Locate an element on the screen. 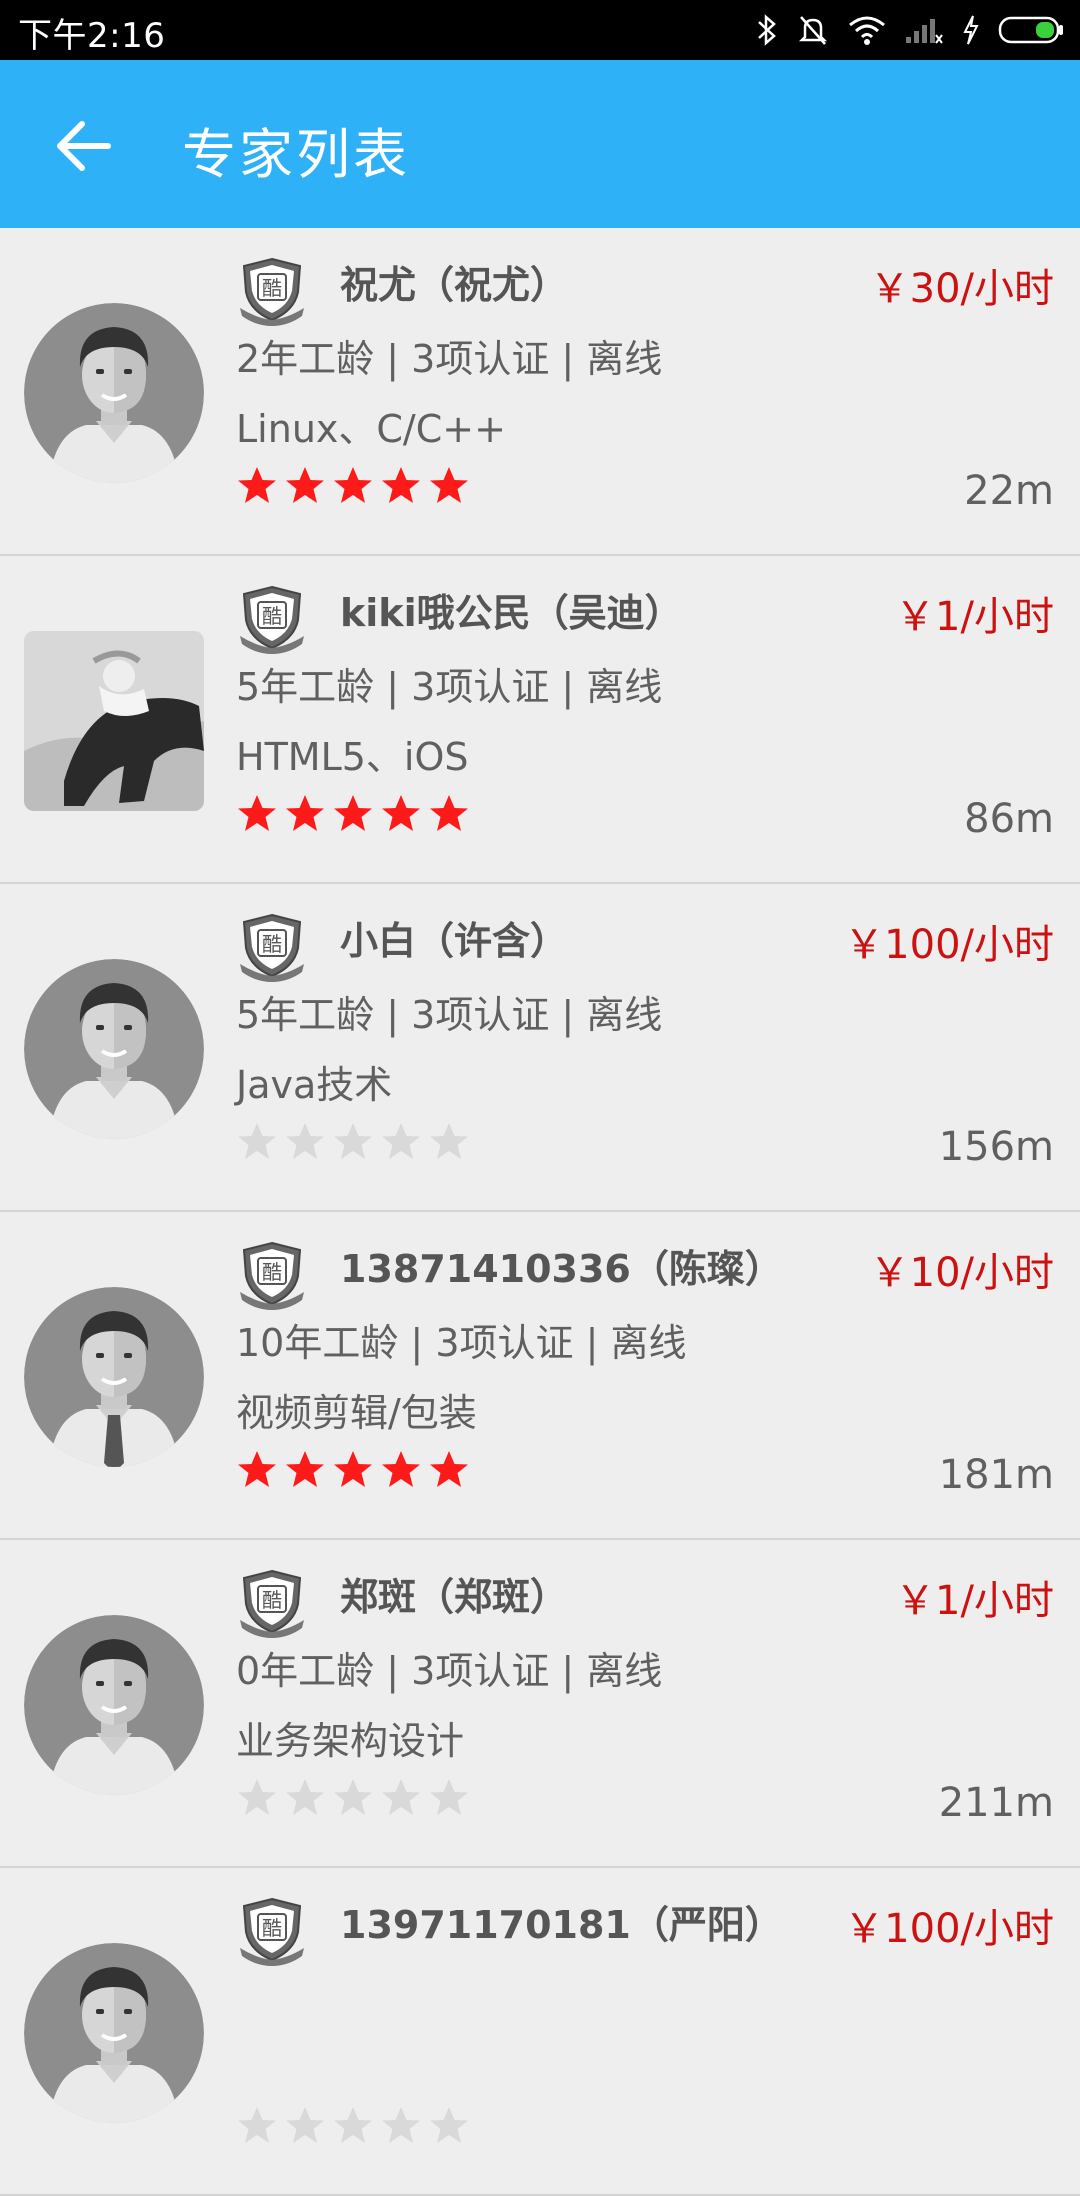 The image size is (1080, 2196). distance: 86m is located at coordinates (1009, 819).